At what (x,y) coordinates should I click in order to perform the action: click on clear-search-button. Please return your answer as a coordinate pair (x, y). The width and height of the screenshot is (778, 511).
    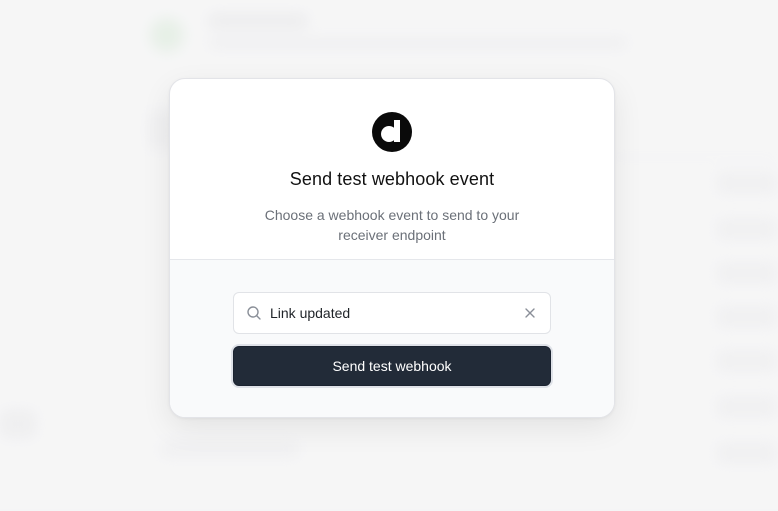
    Looking at the image, I should click on (530, 313).